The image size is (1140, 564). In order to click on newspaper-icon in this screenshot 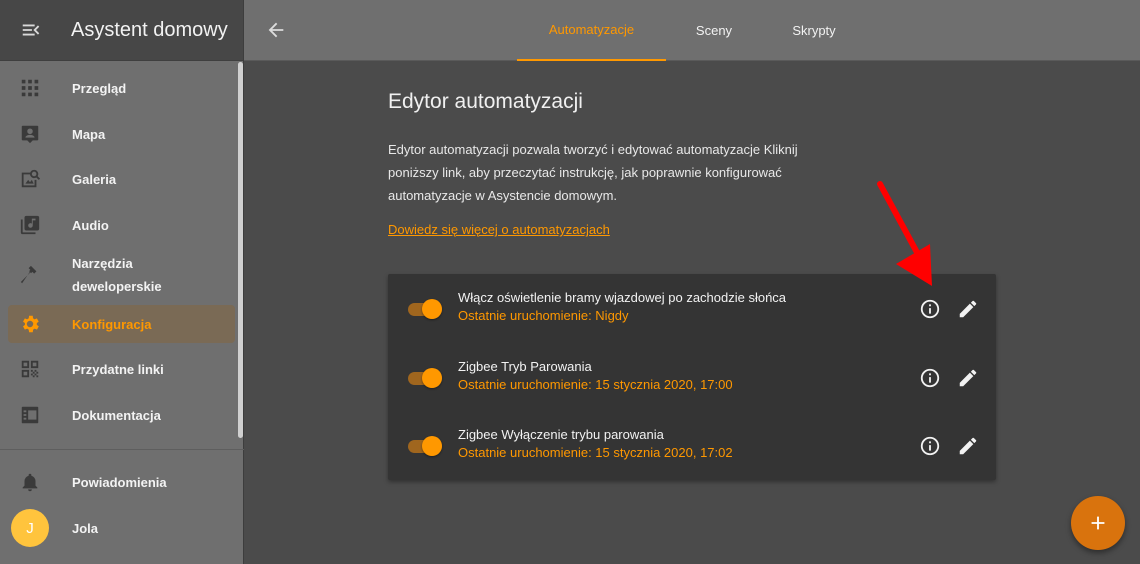, I will do `click(30, 415)`.